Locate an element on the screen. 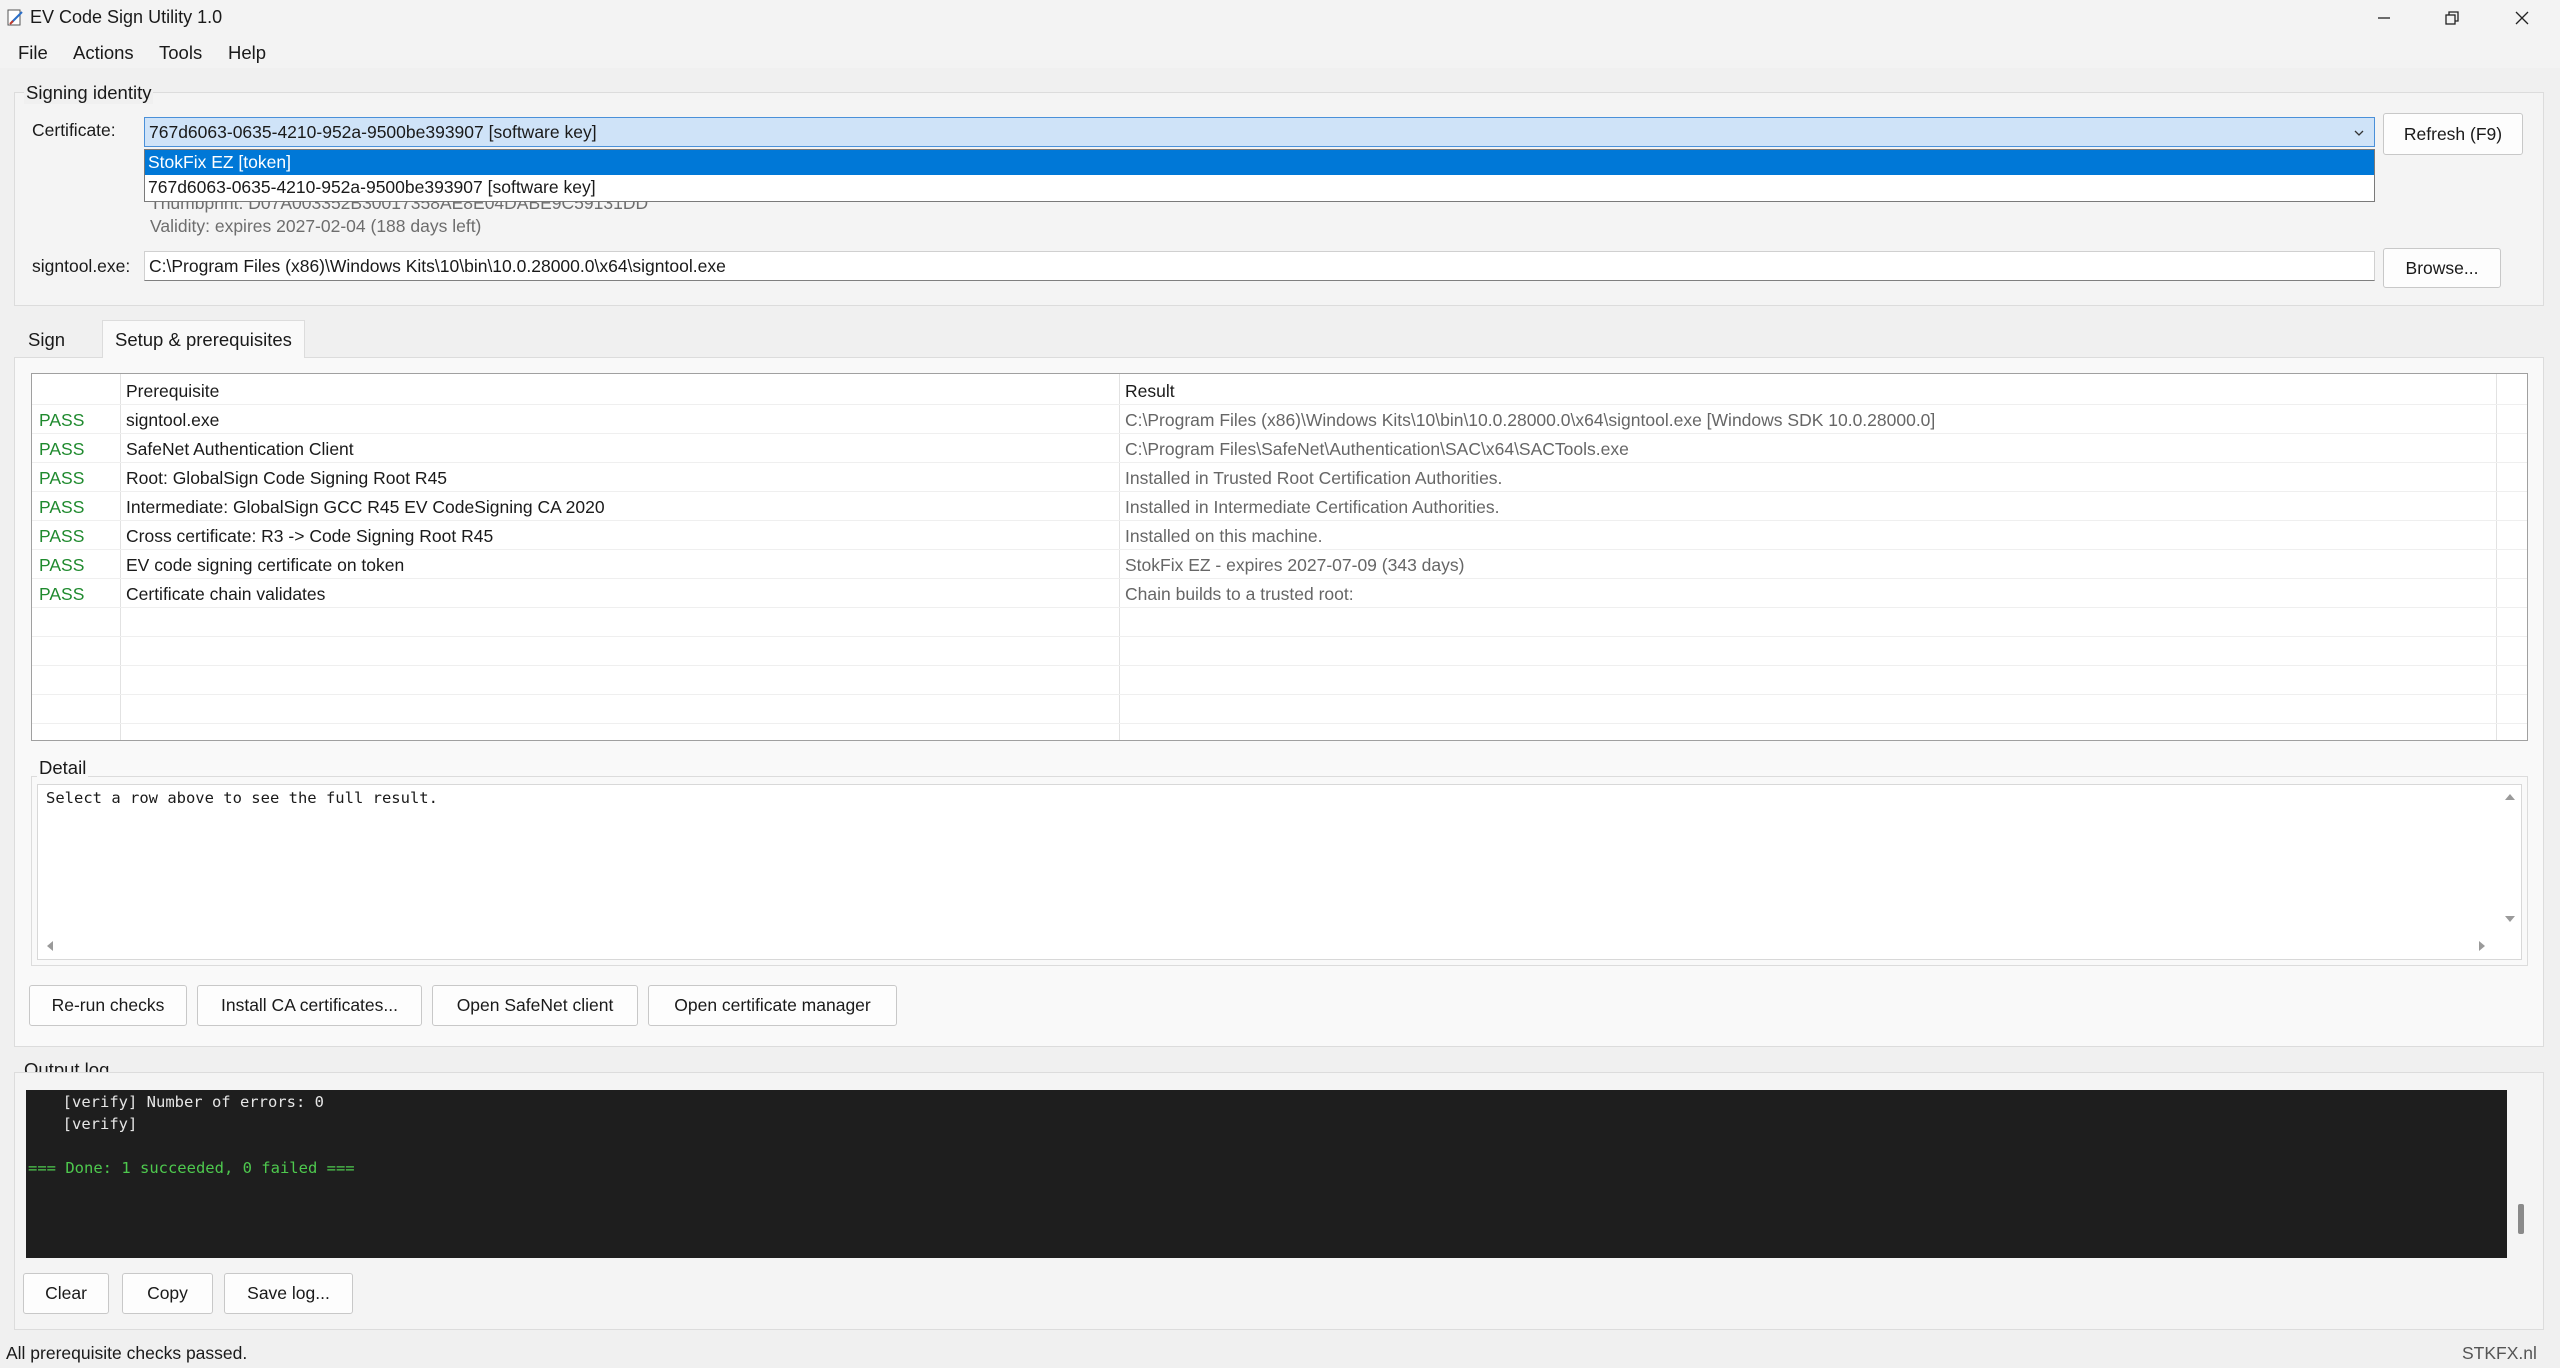  menu-bar: File Actions Tools Help is located at coordinates (1280, 52).